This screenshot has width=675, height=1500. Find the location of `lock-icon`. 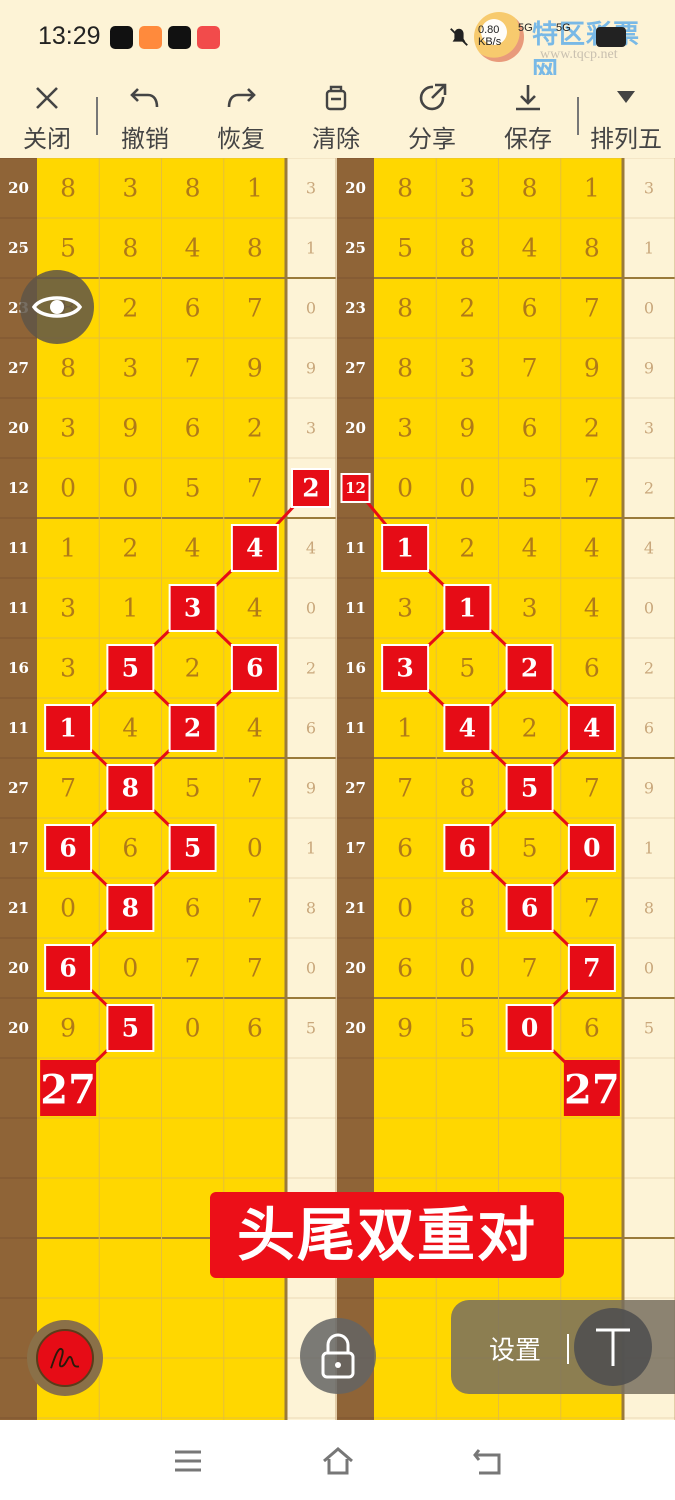

lock-icon is located at coordinates (338, 1356).